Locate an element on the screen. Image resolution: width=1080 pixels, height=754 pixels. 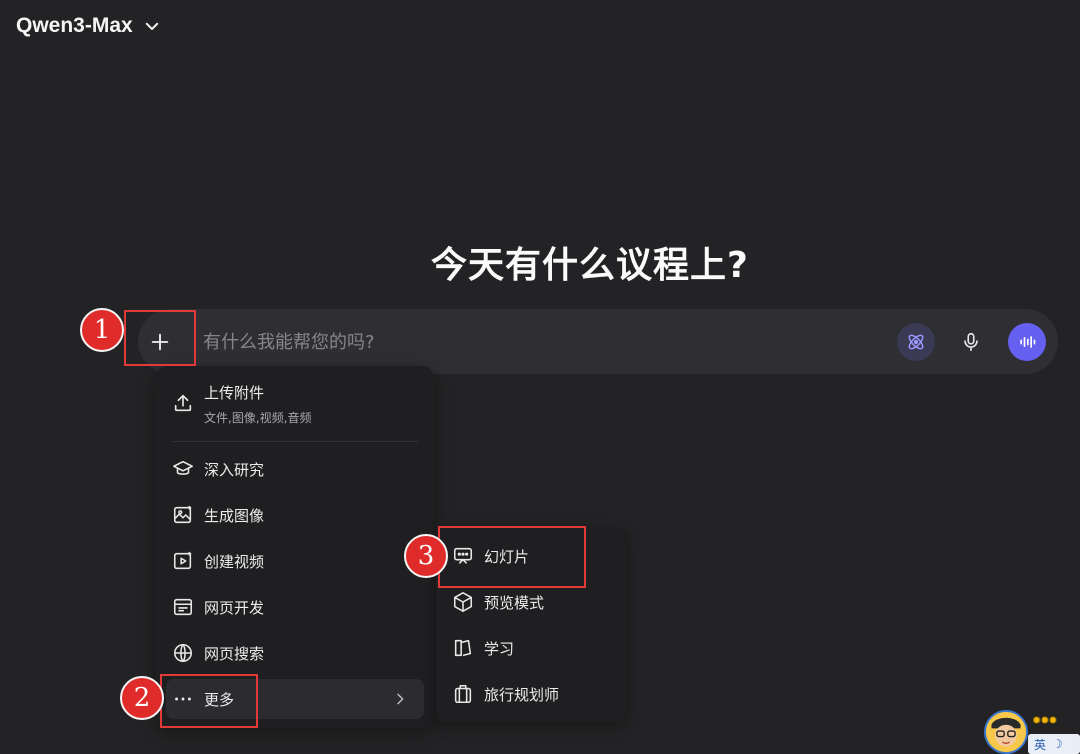
chevron-down-icon is located at coordinates (151, 26).